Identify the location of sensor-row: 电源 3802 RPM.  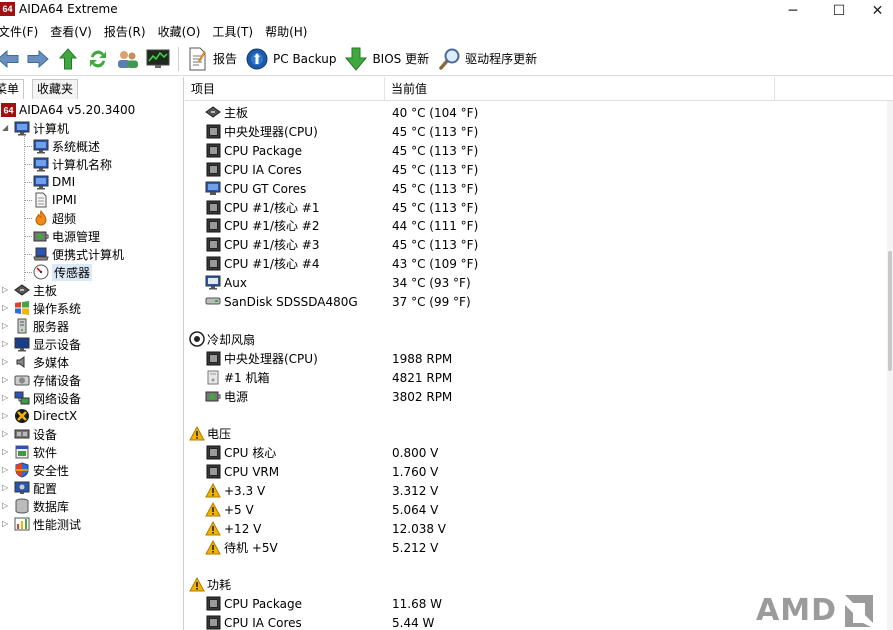
(535, 396).